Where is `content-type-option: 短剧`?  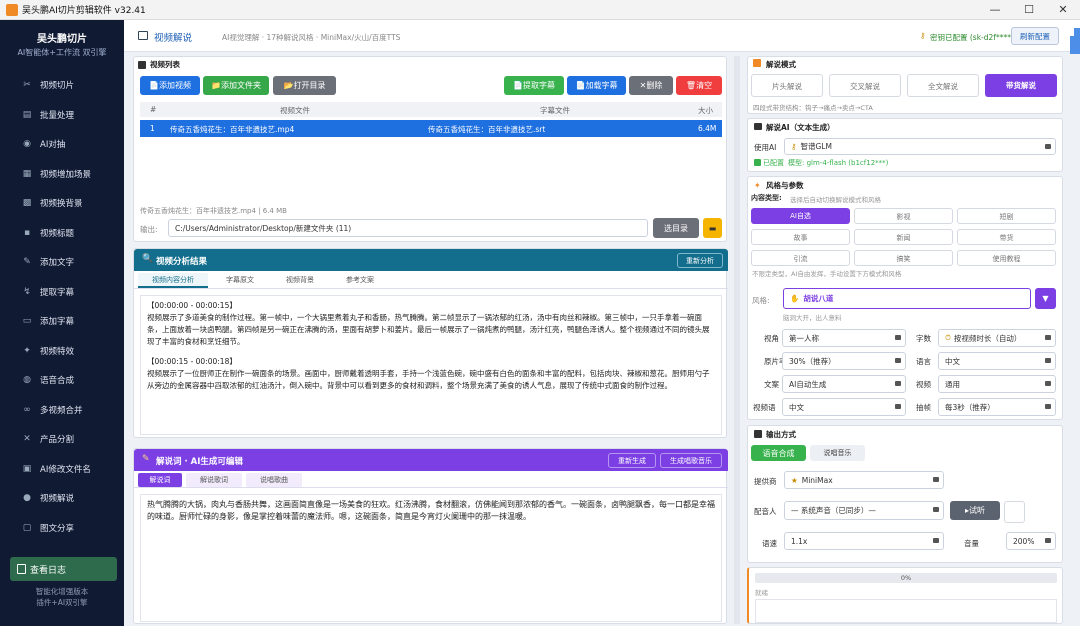
content-type-option: 短剧 is located at coordinates (1006, 216).